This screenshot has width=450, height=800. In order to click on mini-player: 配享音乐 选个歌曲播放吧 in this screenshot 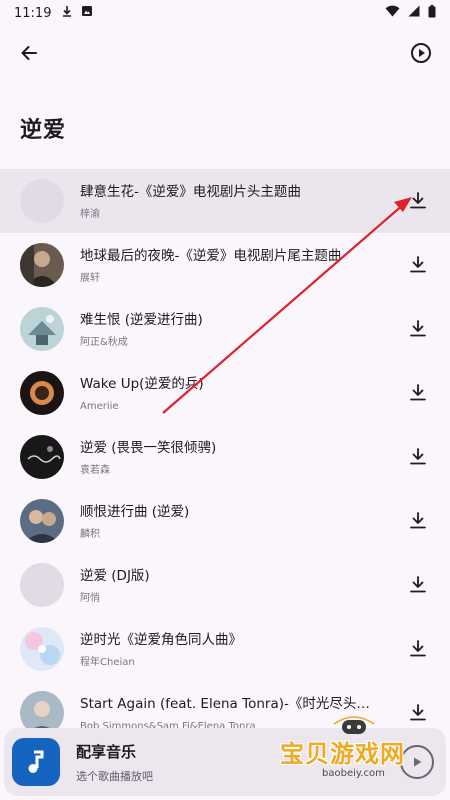, I will do `click(225, 762)`.